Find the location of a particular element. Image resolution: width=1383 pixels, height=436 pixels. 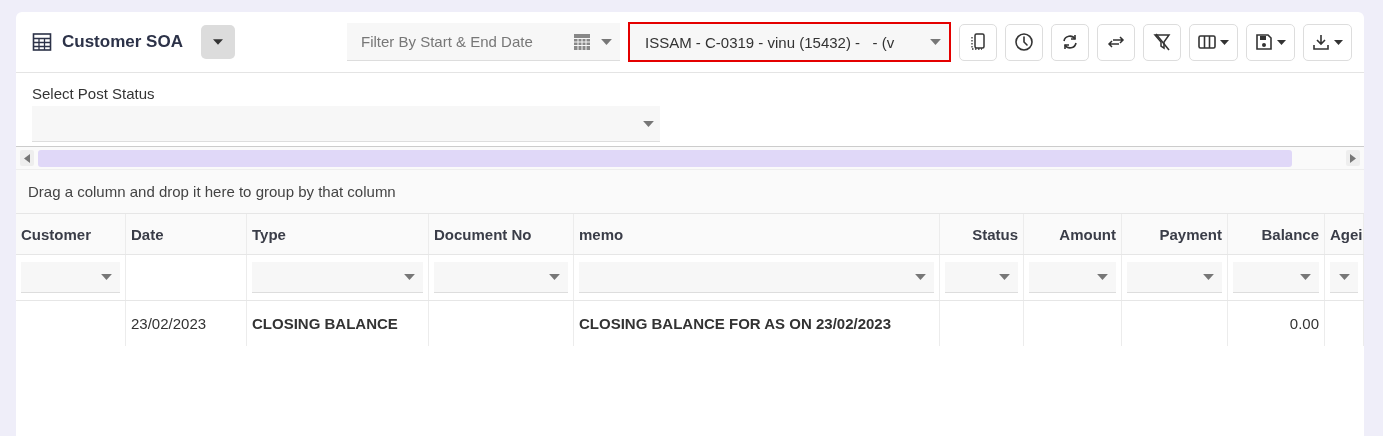

swap-button is located at coordinates (1116, 42).